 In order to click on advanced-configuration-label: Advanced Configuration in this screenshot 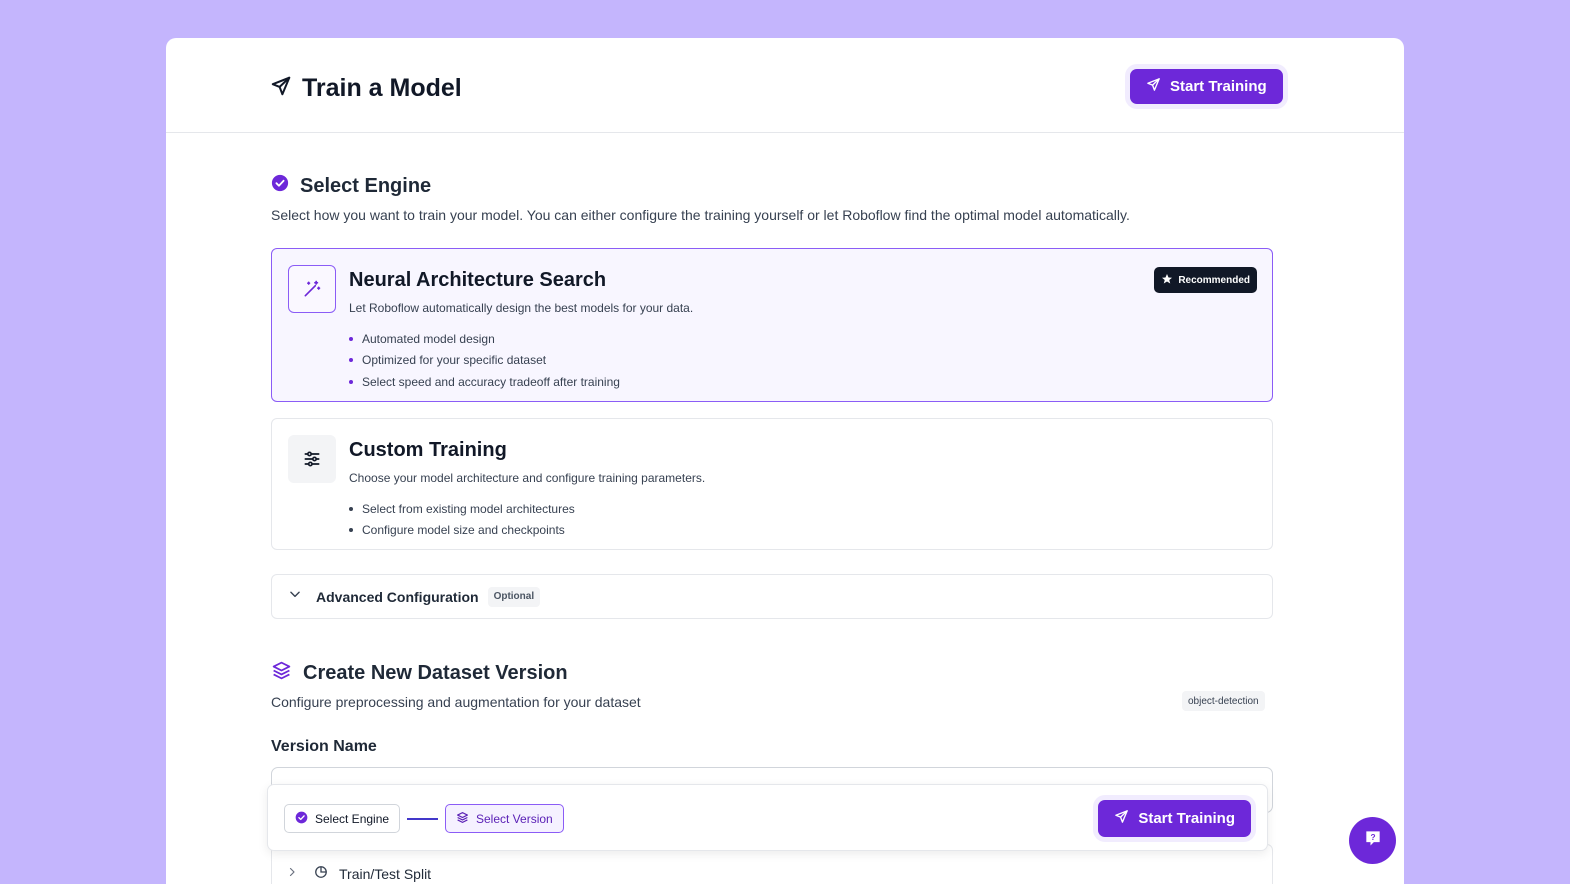, I will do `click(397, 596)`.